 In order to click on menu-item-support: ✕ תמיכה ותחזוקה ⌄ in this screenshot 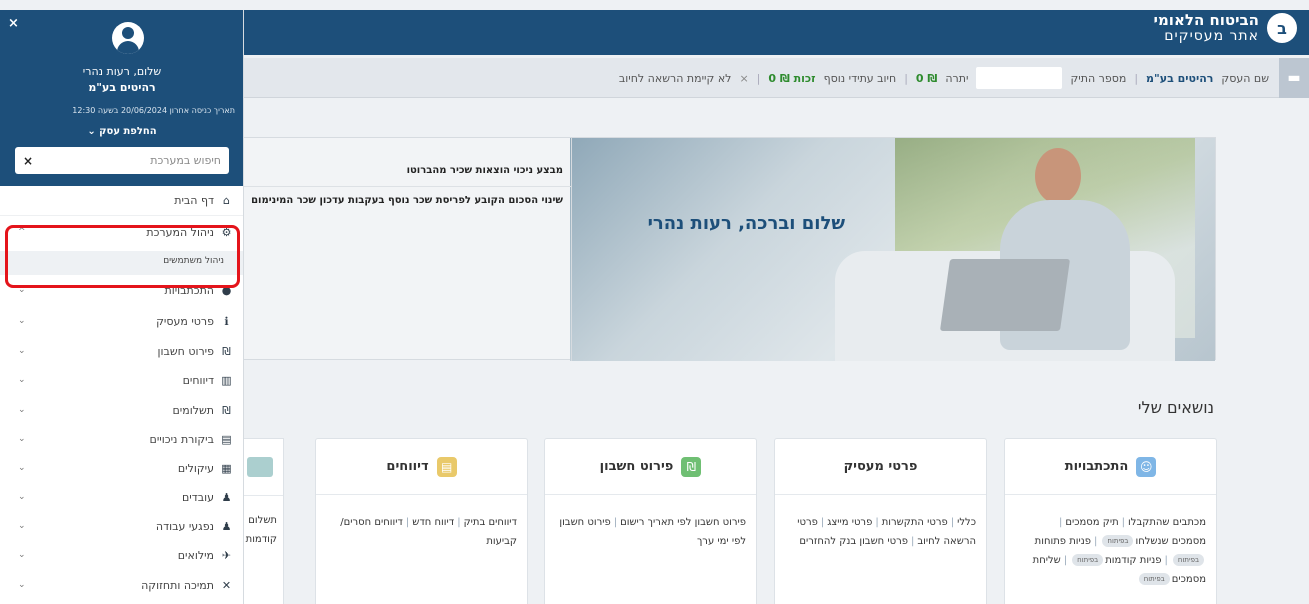, I will do `click(121, 585)`.